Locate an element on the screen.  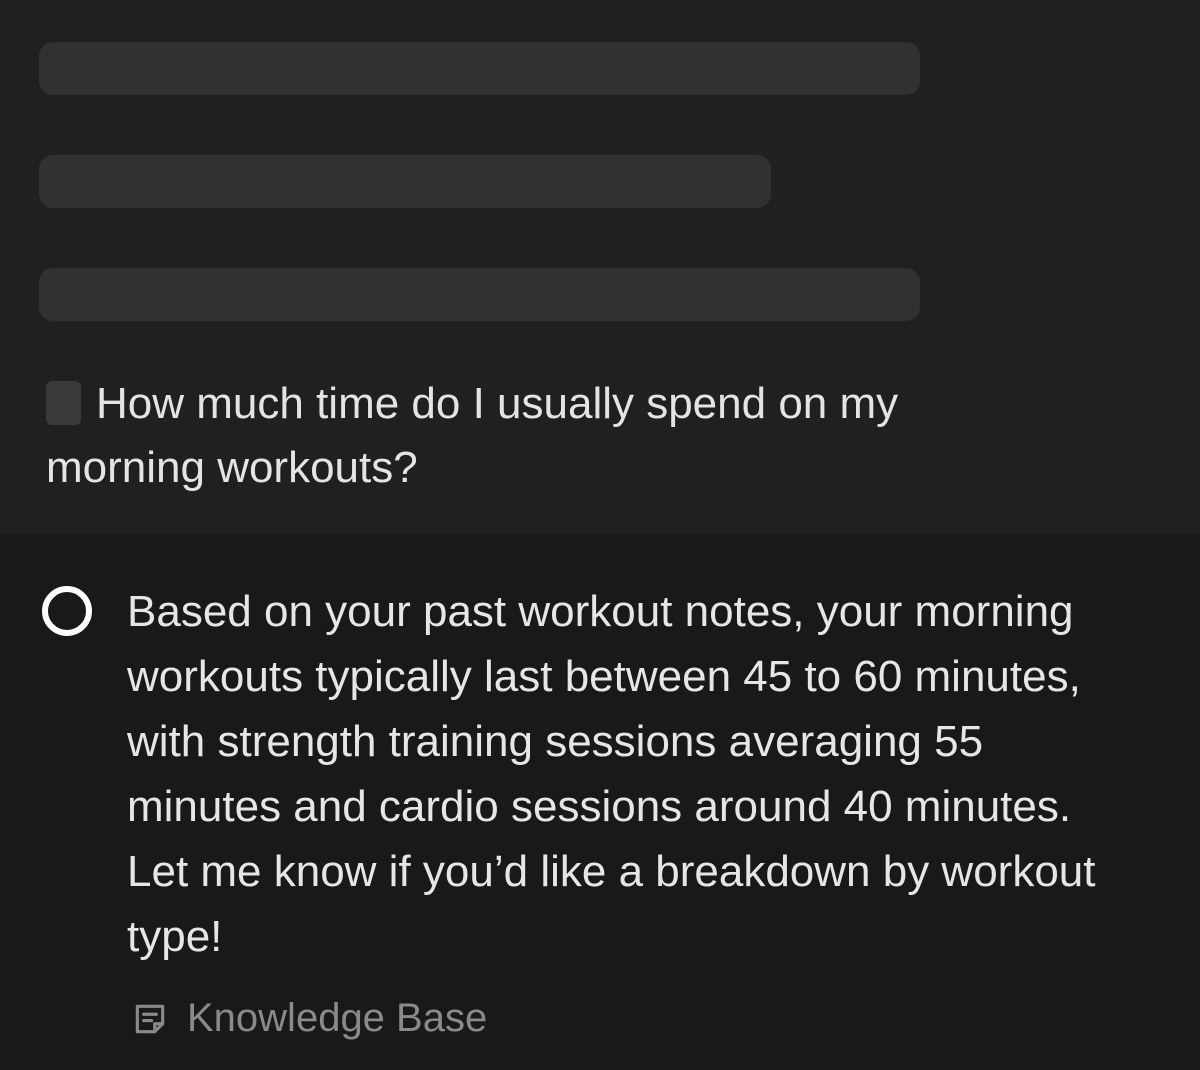
source-citation: Knowledge Base is located at coordinates (309, 1018).